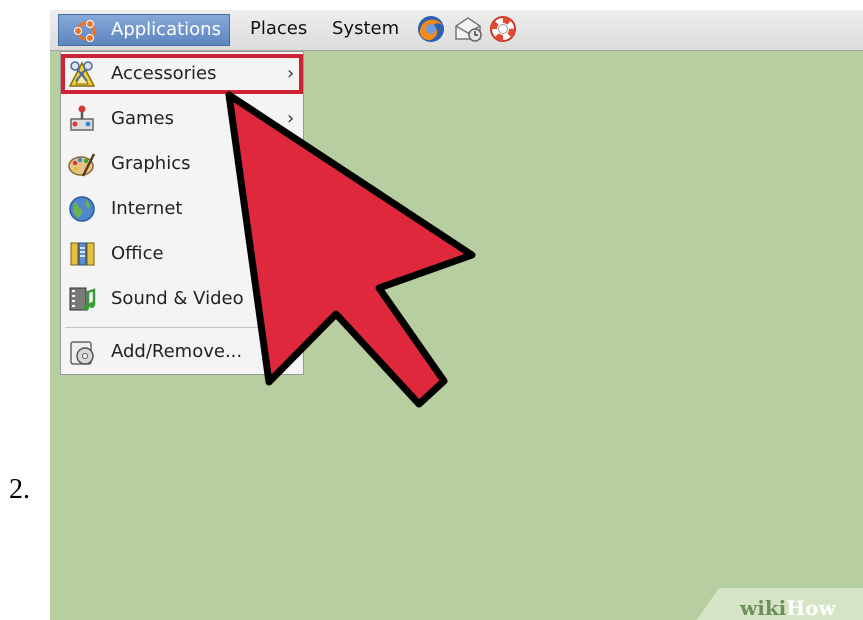 This screenshot has width=863, height=620. I want to click on wikihow-watermark: wikiHow, so click(788, 608).